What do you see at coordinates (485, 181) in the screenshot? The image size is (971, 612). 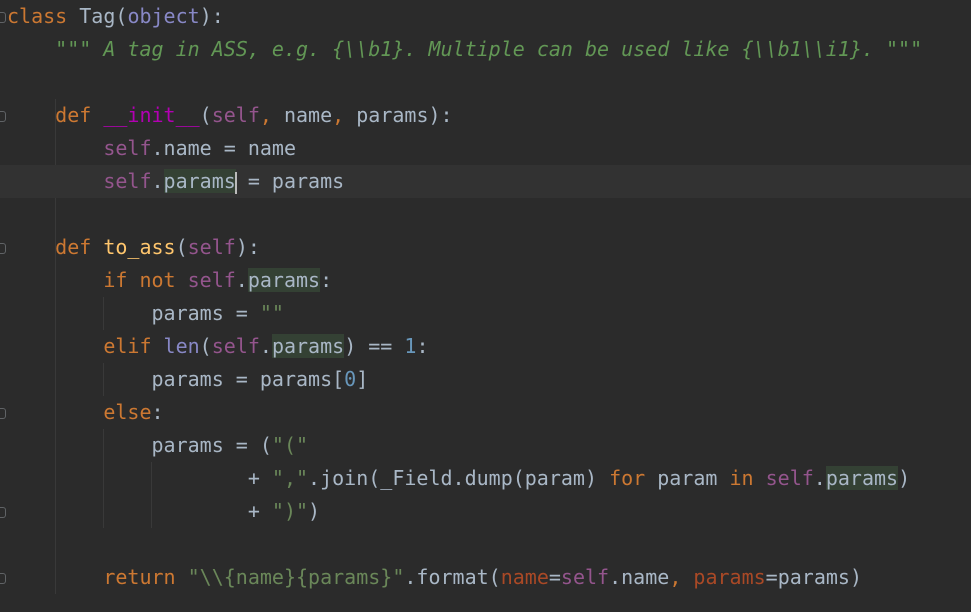 I see `code-line: self.params = params` at bounding box center [485, 181].